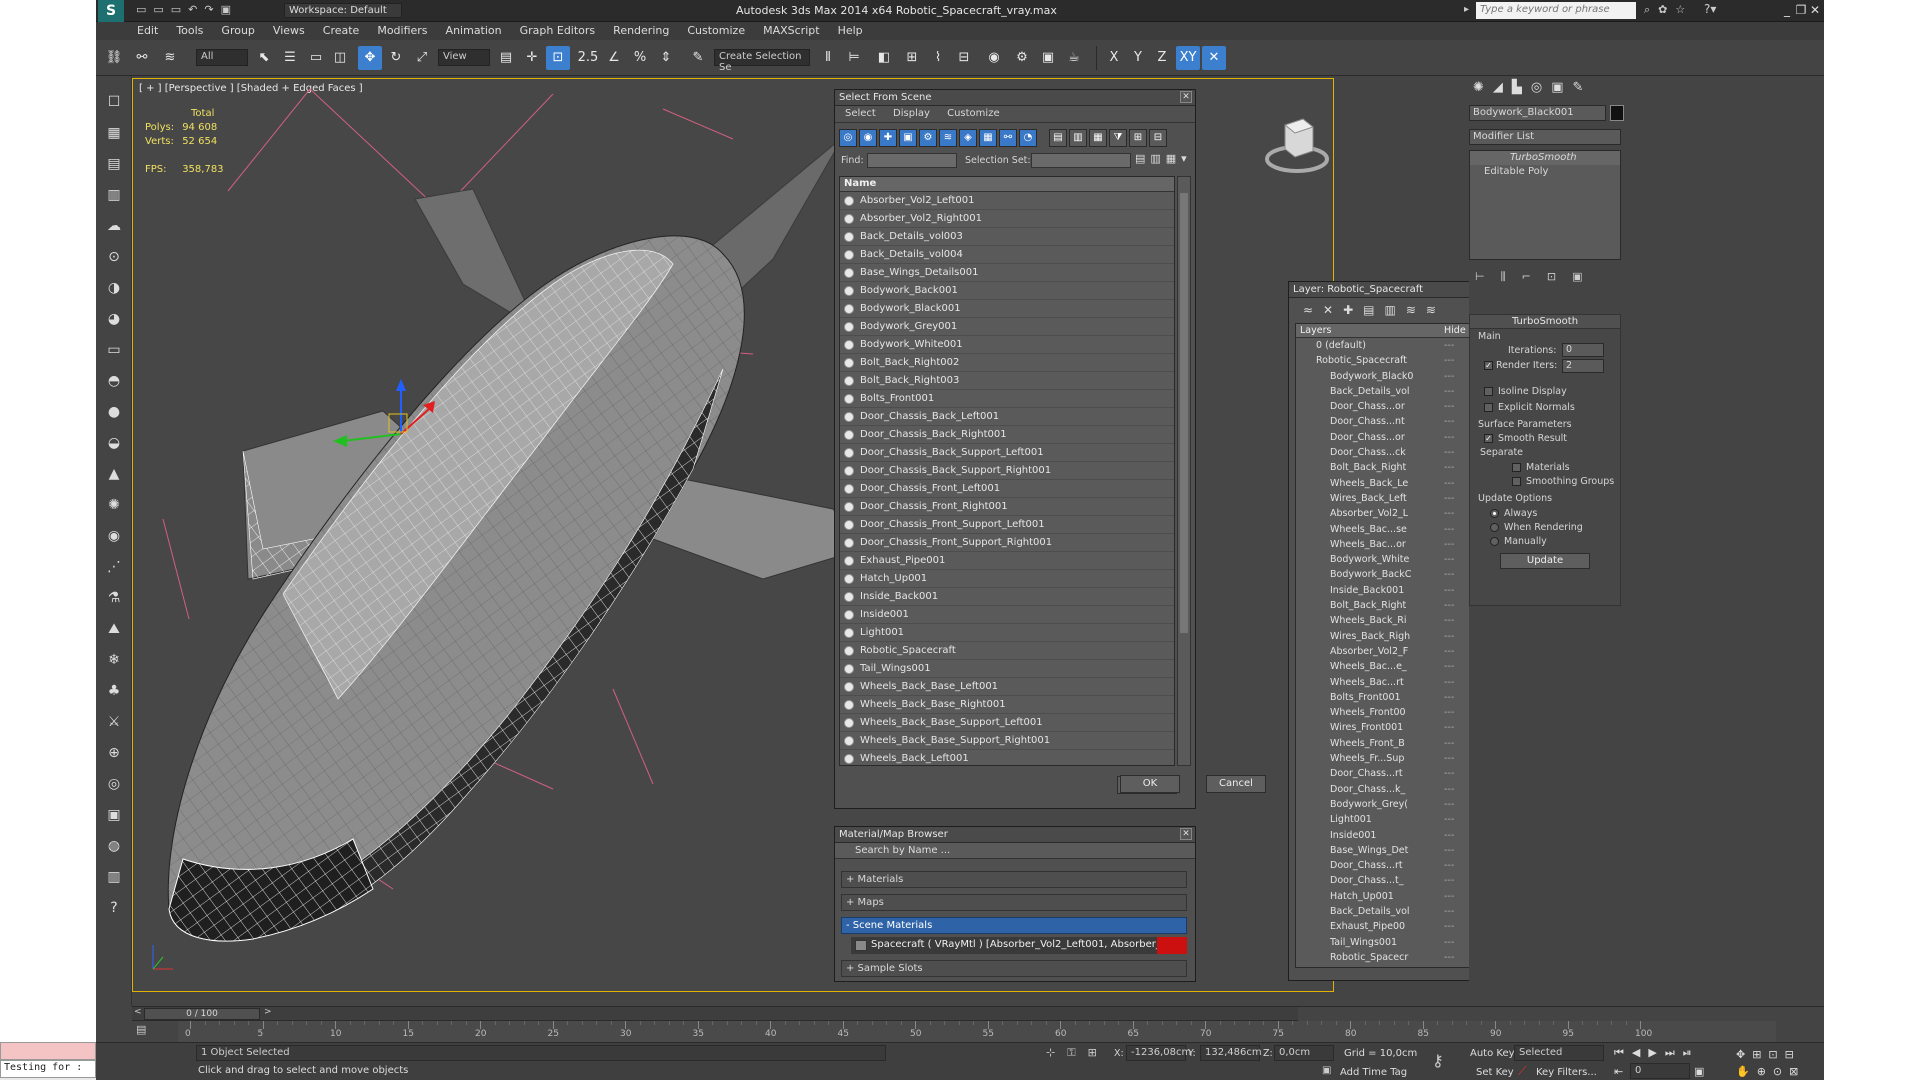 This screenshot has height=1080, width=1920. Describe the element at coordinates (114, 474) in the screenshot. I see `create-cone-icon: ▲` at that location.